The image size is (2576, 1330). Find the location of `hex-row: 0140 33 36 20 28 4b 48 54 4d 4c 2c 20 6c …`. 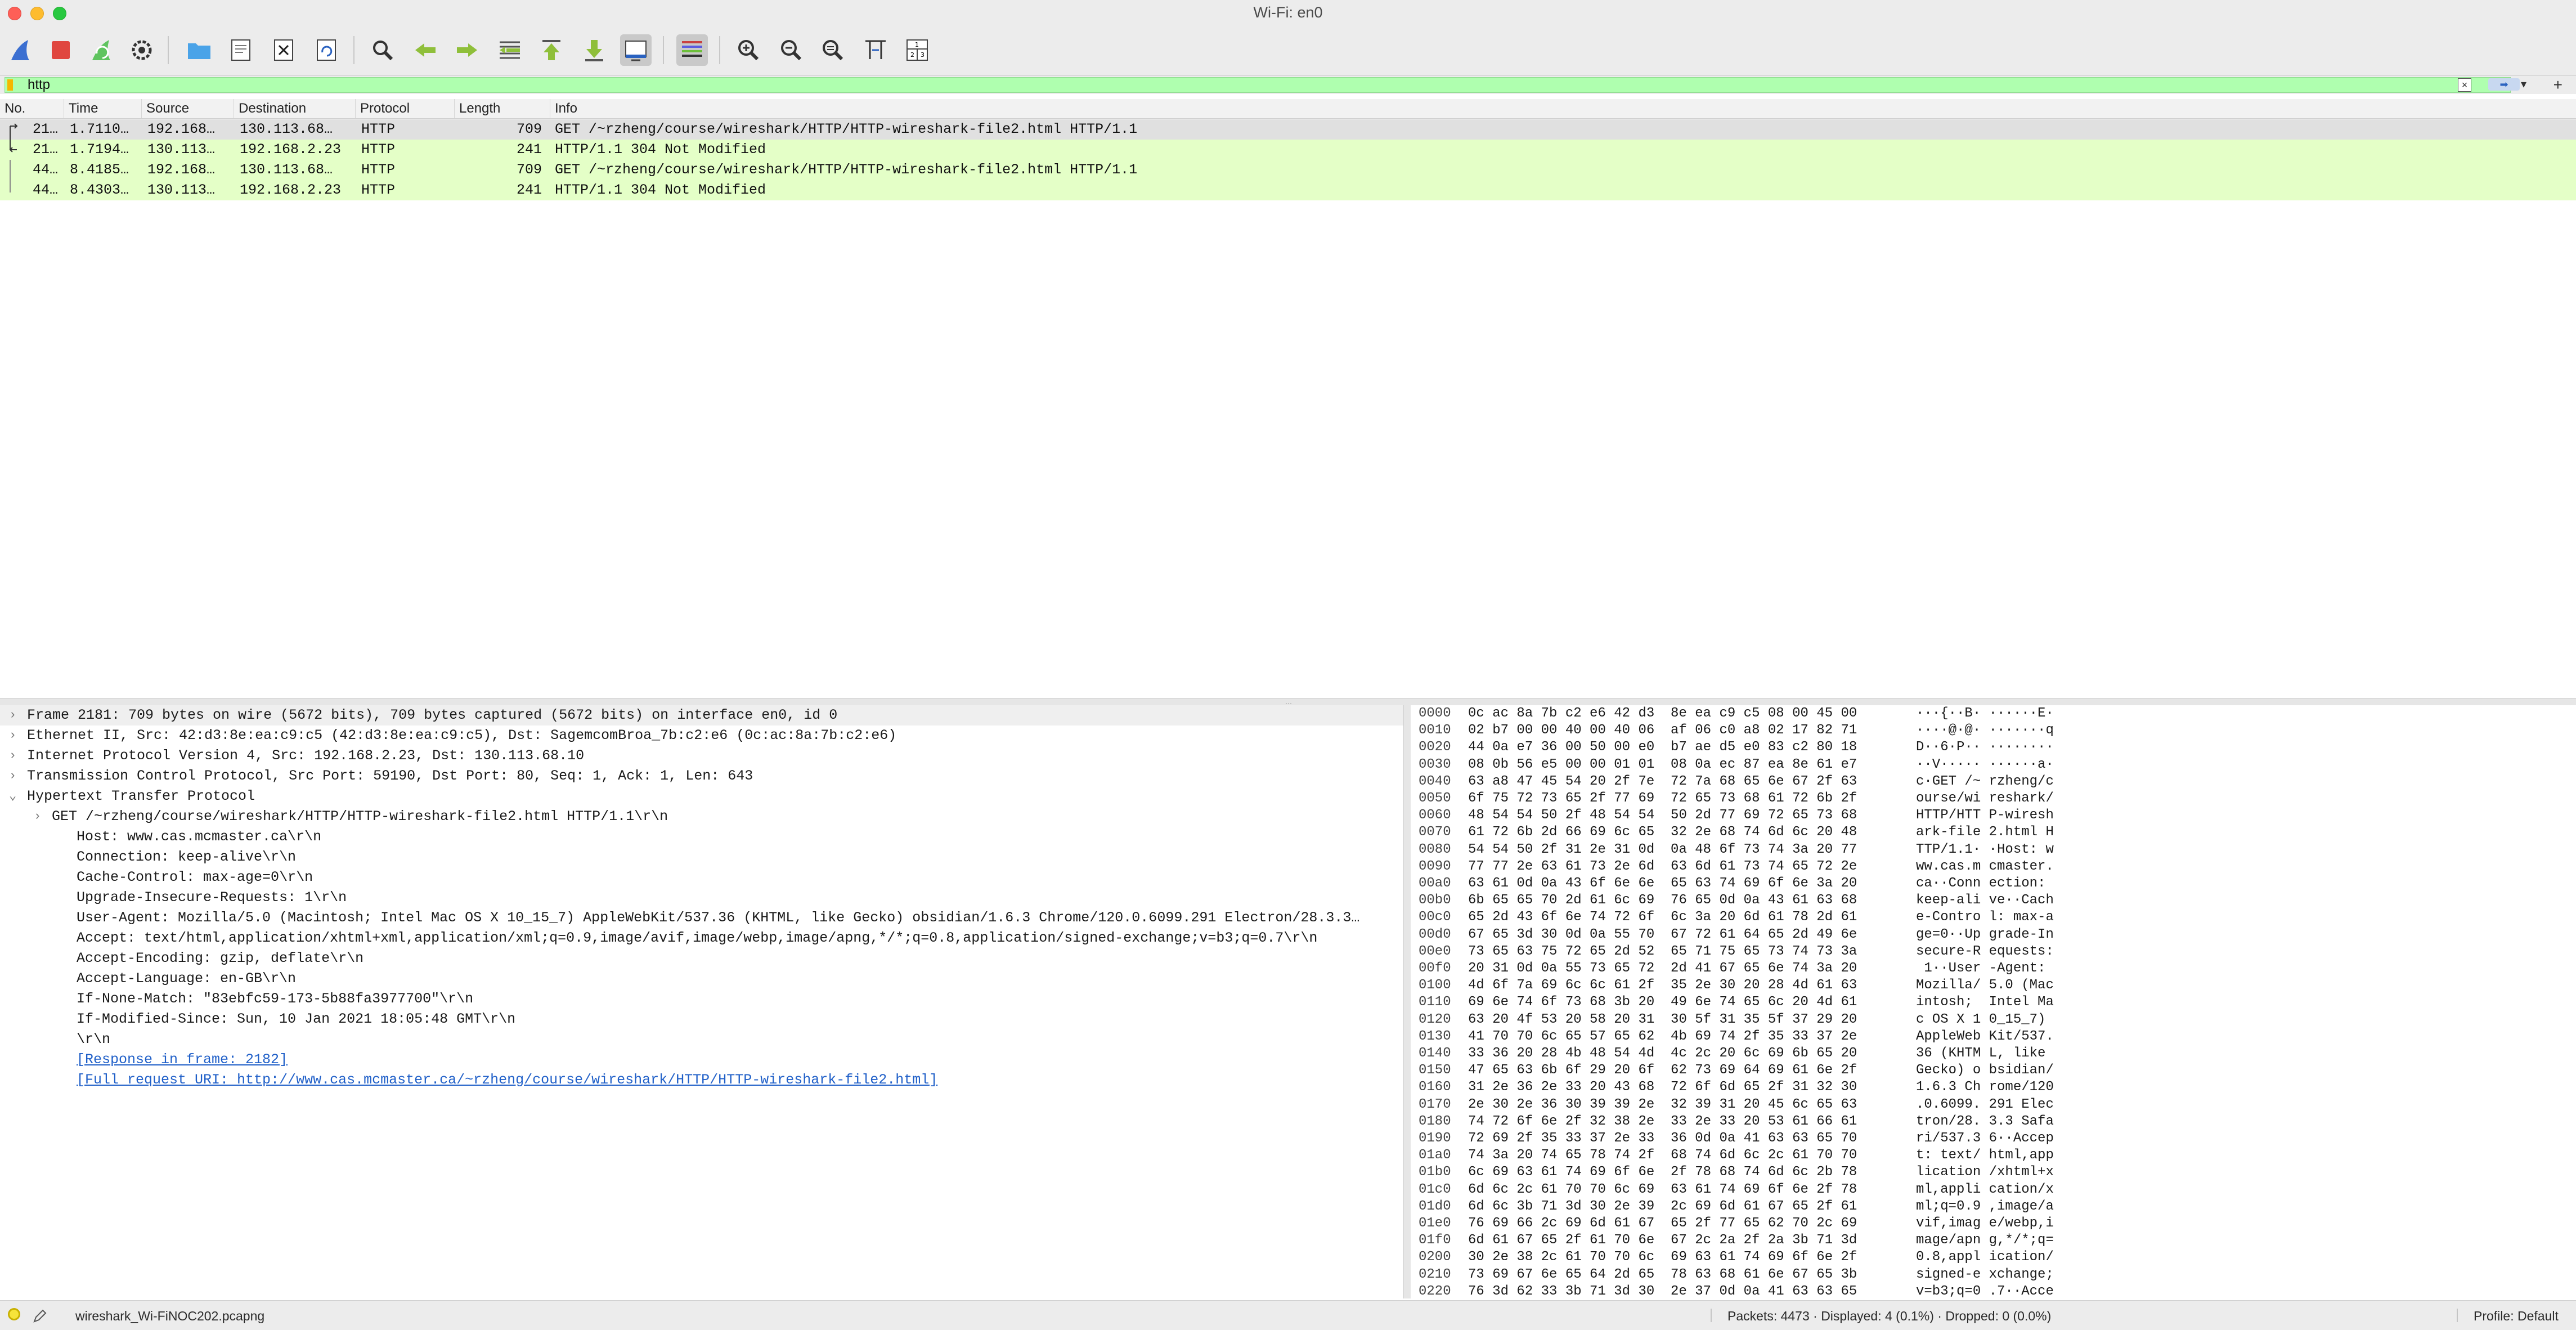

hex-row: 0140 33 36 20 28 4b 48 54 4d 4c 2c 20 6c … is located at coordinates (1993, 1053).